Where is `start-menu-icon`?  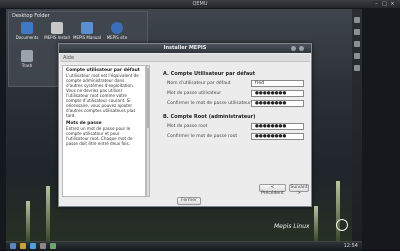 start-menu-icon is located at coordinates (13, 246).